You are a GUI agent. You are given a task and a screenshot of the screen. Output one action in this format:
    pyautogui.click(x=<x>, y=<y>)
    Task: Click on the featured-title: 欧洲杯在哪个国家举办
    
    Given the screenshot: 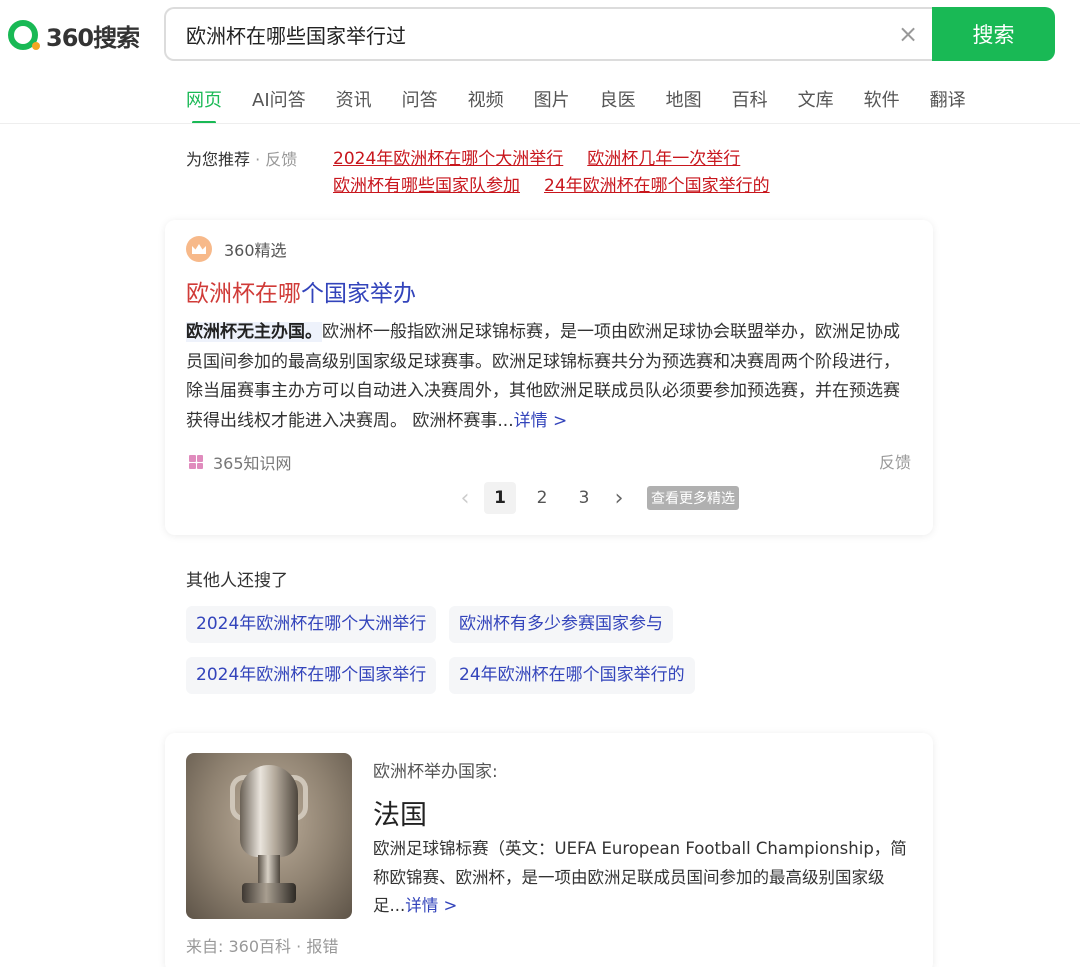 What is the action you would take?
    pyautogui.click(x=301, y=291)
    